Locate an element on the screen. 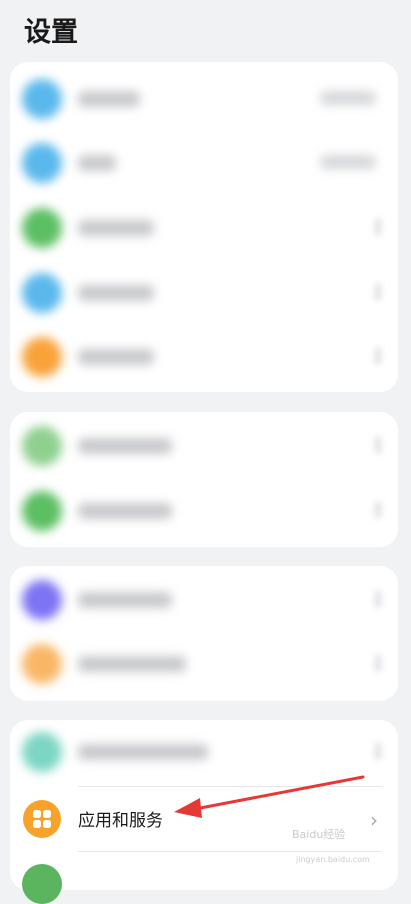  apps-and-services-label: 应用和服务 is located at coordinates (120, 821).